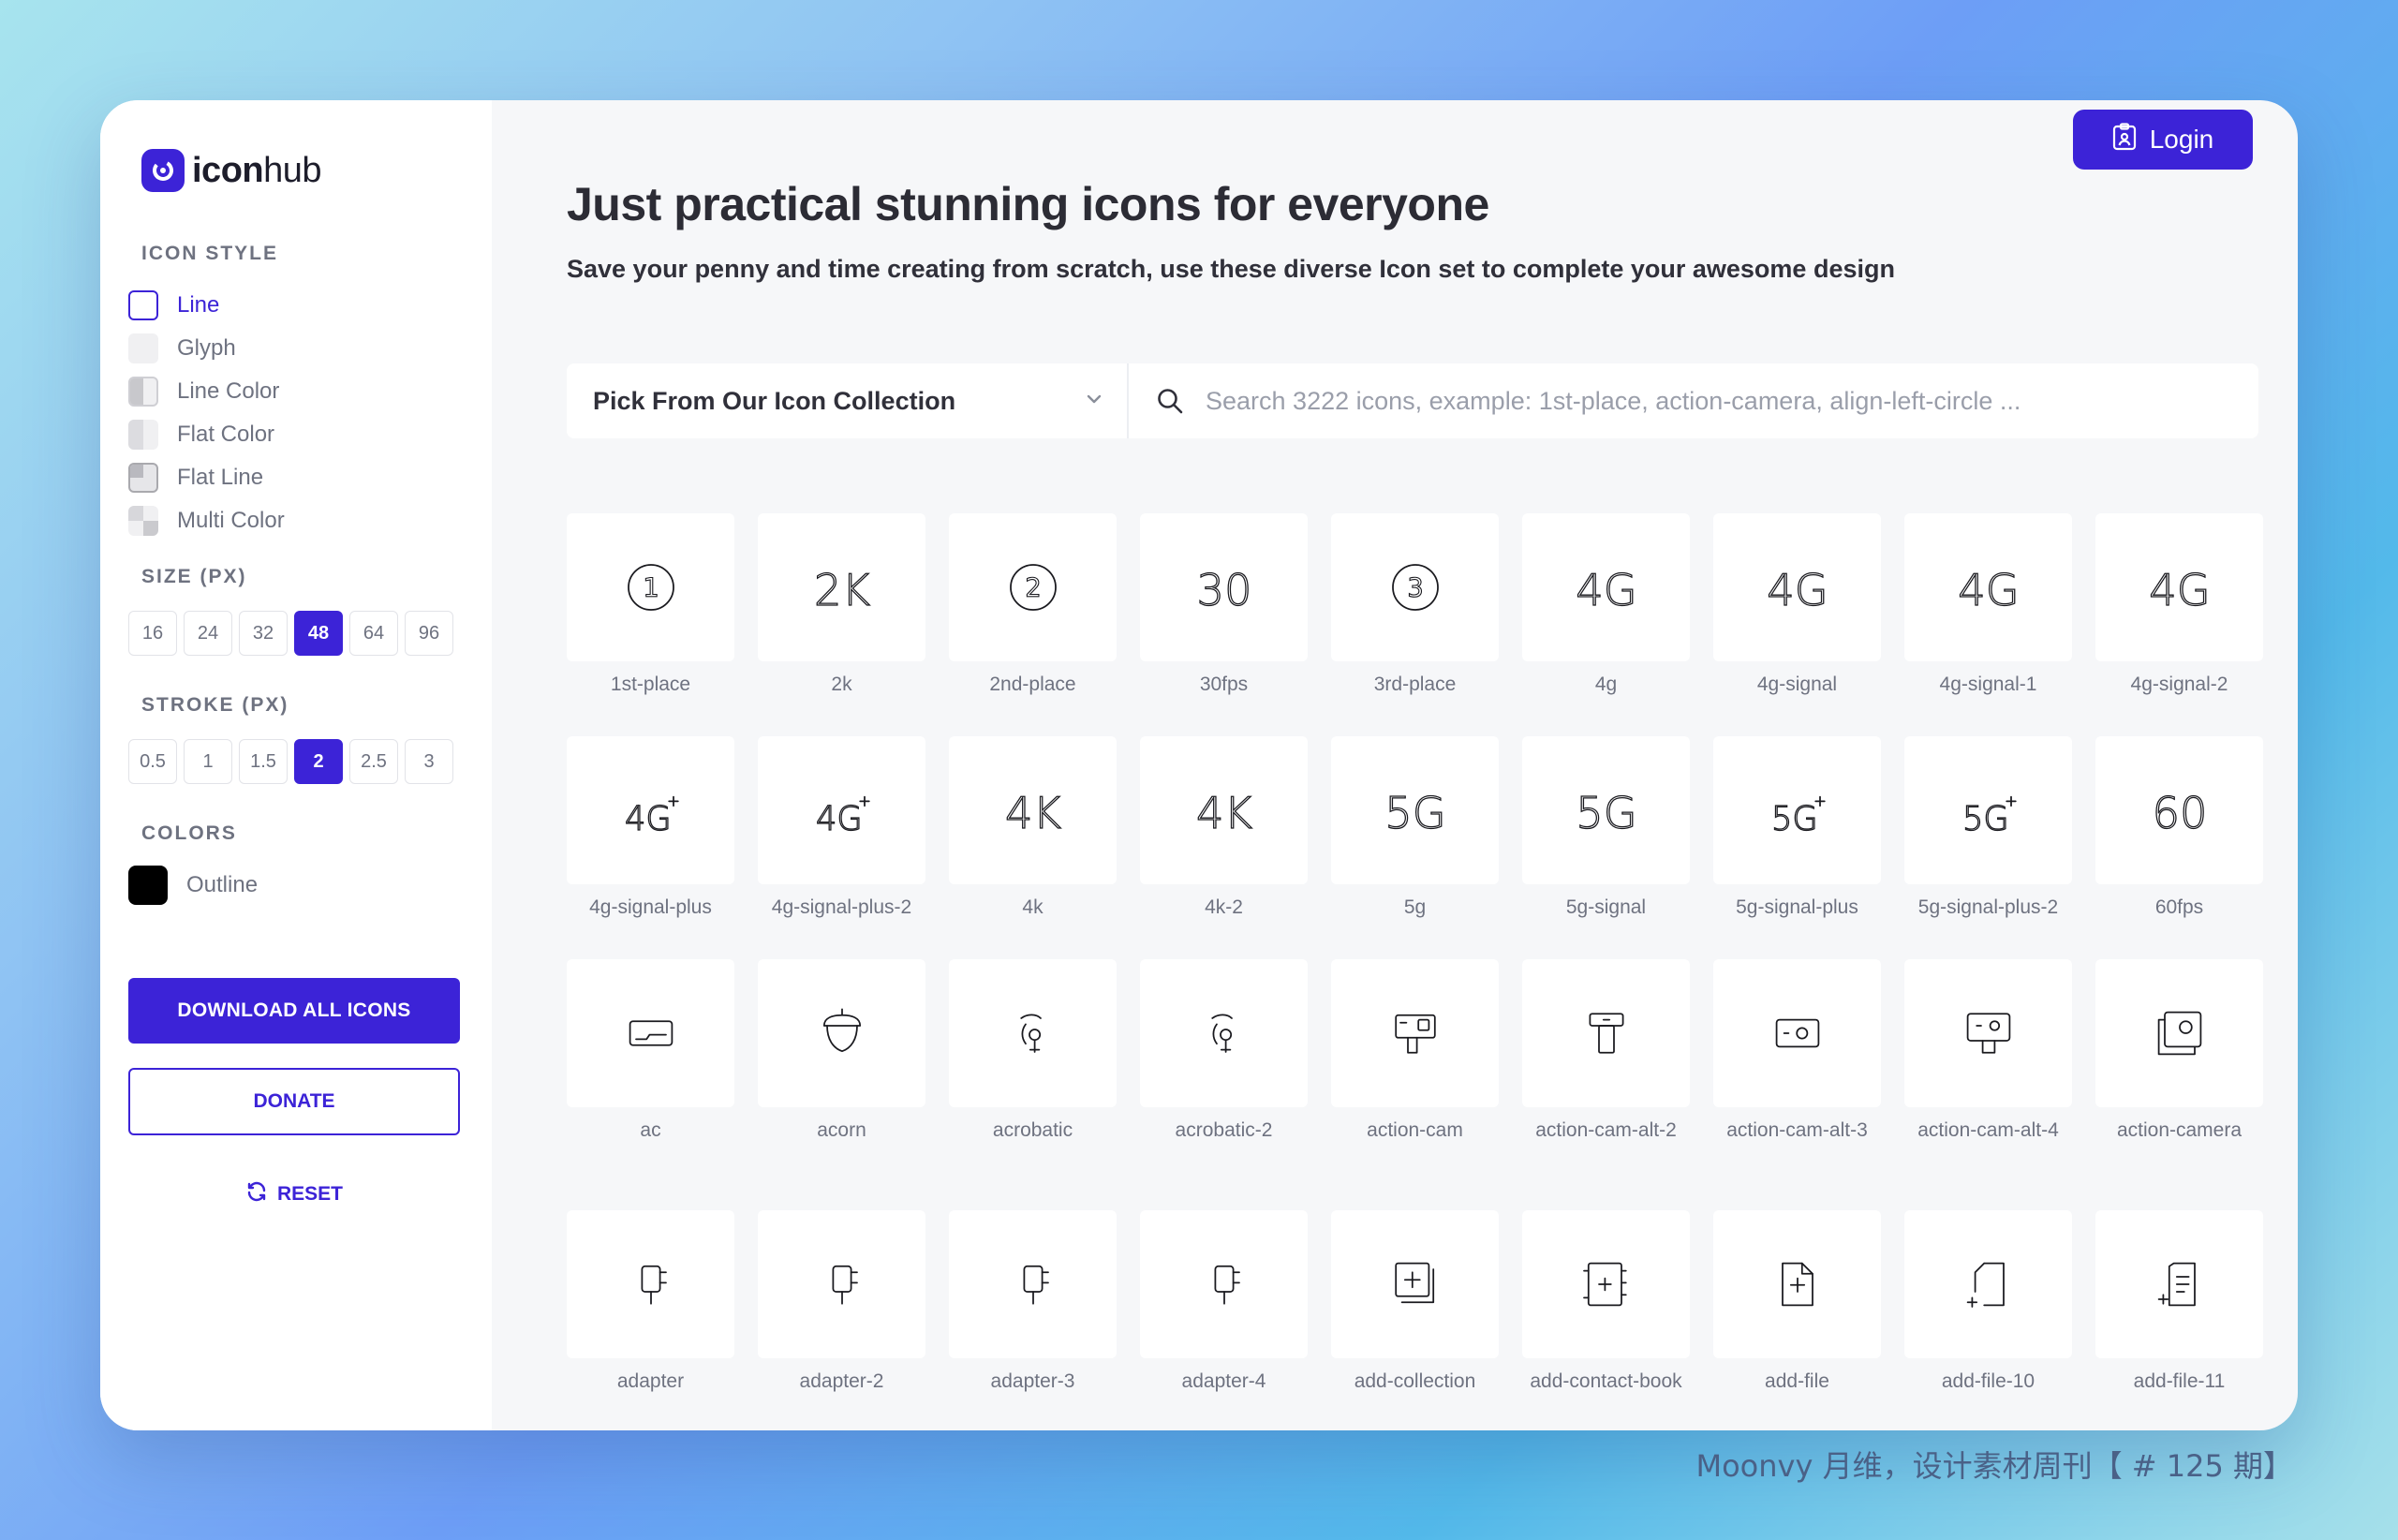  I want to click on stroke-option: 0.5, so click(152, 761).